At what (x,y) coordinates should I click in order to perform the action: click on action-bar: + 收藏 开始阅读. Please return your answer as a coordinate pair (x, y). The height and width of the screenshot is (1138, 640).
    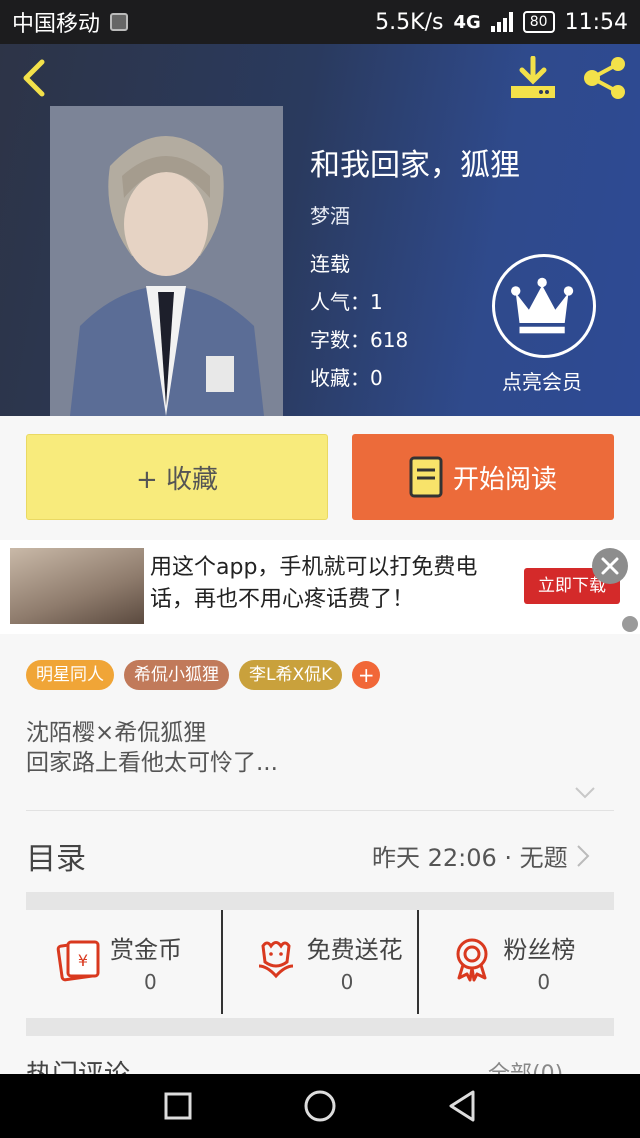
    Looking at the image, I should click on (320, 478).